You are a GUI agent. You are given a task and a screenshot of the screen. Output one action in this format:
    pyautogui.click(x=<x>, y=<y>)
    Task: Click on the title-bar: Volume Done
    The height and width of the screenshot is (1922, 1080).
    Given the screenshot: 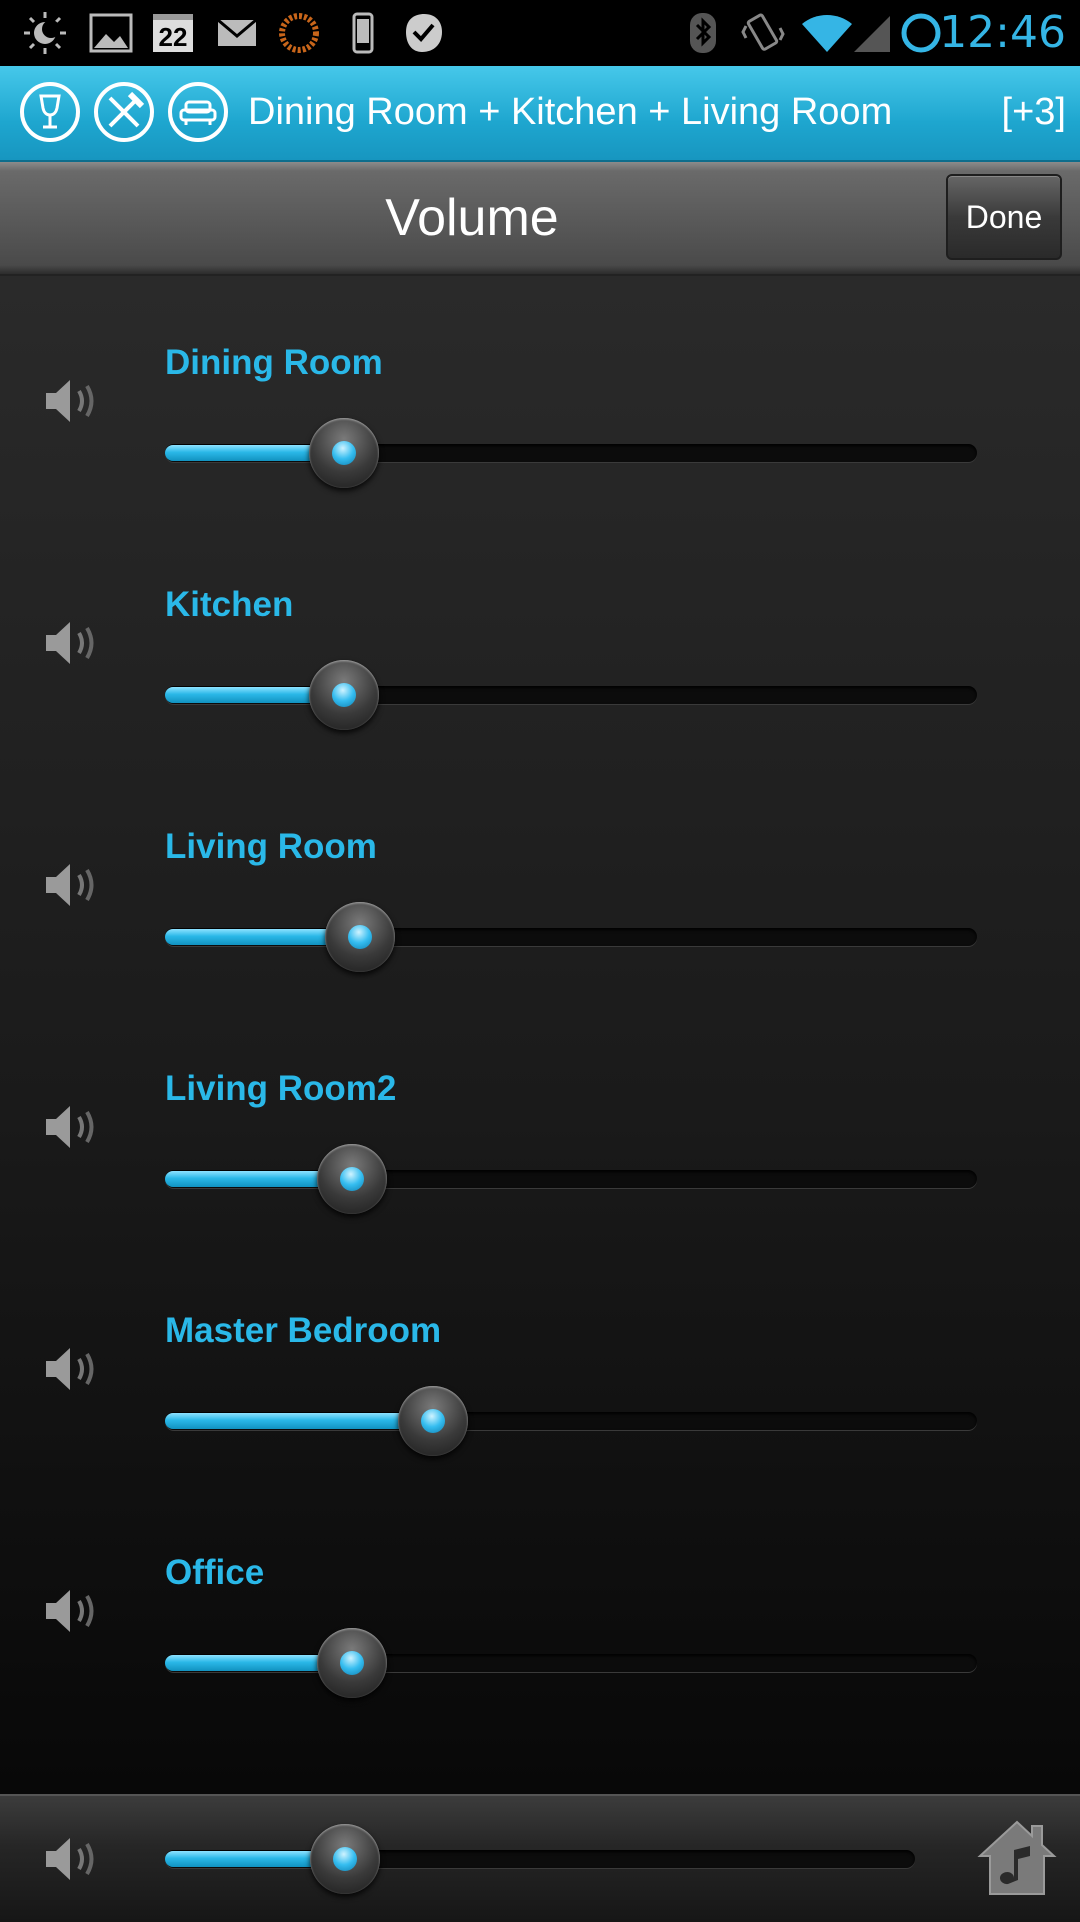 What is the action you would take?
    pyautogui.click(x=540, y=219)
    